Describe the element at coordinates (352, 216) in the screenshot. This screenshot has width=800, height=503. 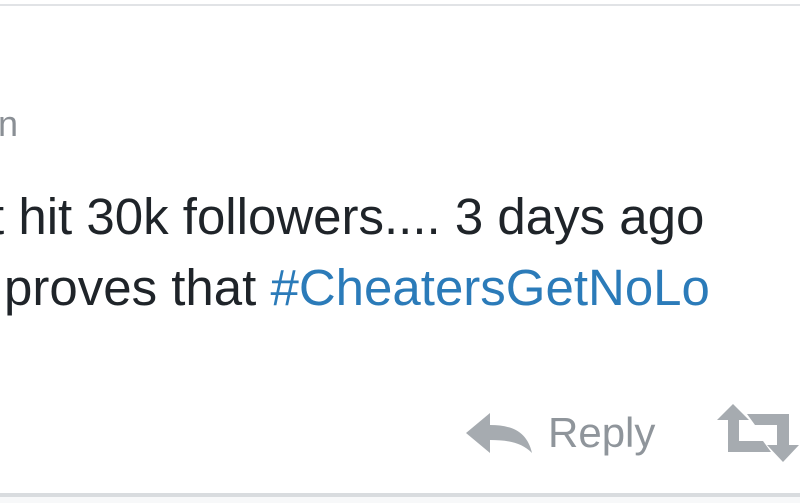
I see `tweet-text-line-1: t hit 30k followers.... 3 days ago` at that location.